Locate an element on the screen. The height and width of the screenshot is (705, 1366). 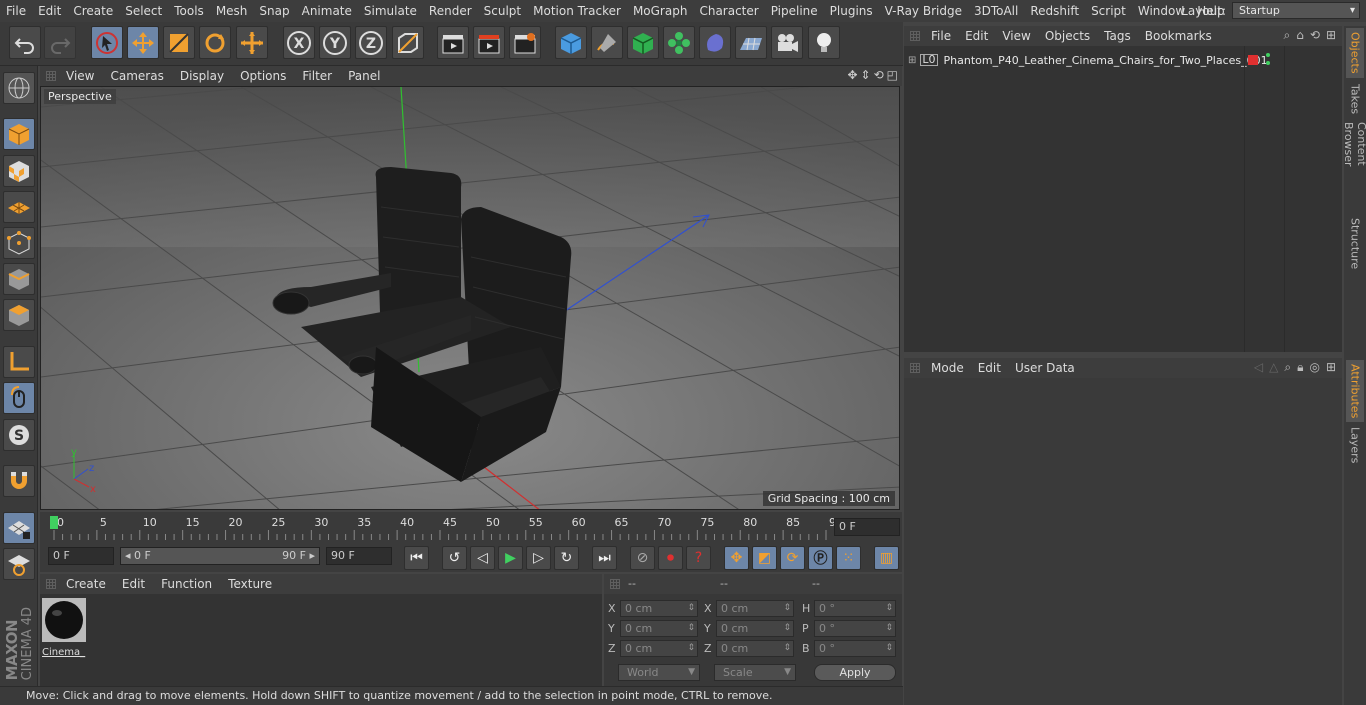
coordinate-space-dropdown: World ▼ is located at coordinates (659, 672).